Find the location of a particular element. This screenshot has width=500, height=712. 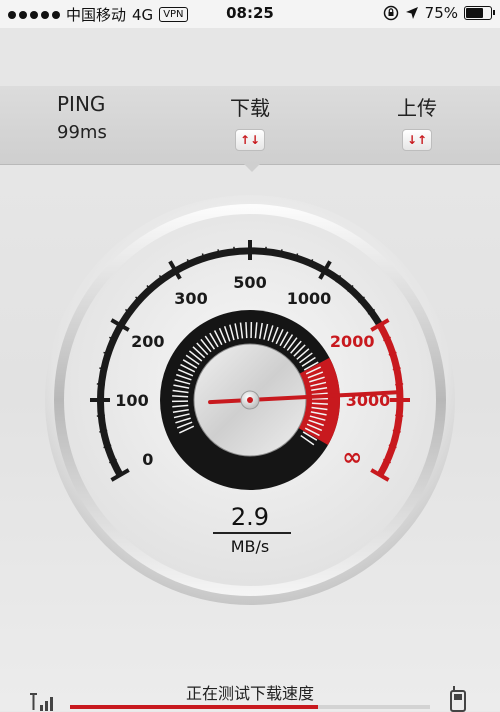

down-up-arrows-icon: ↓↑ is located at coordinates (417, 140).